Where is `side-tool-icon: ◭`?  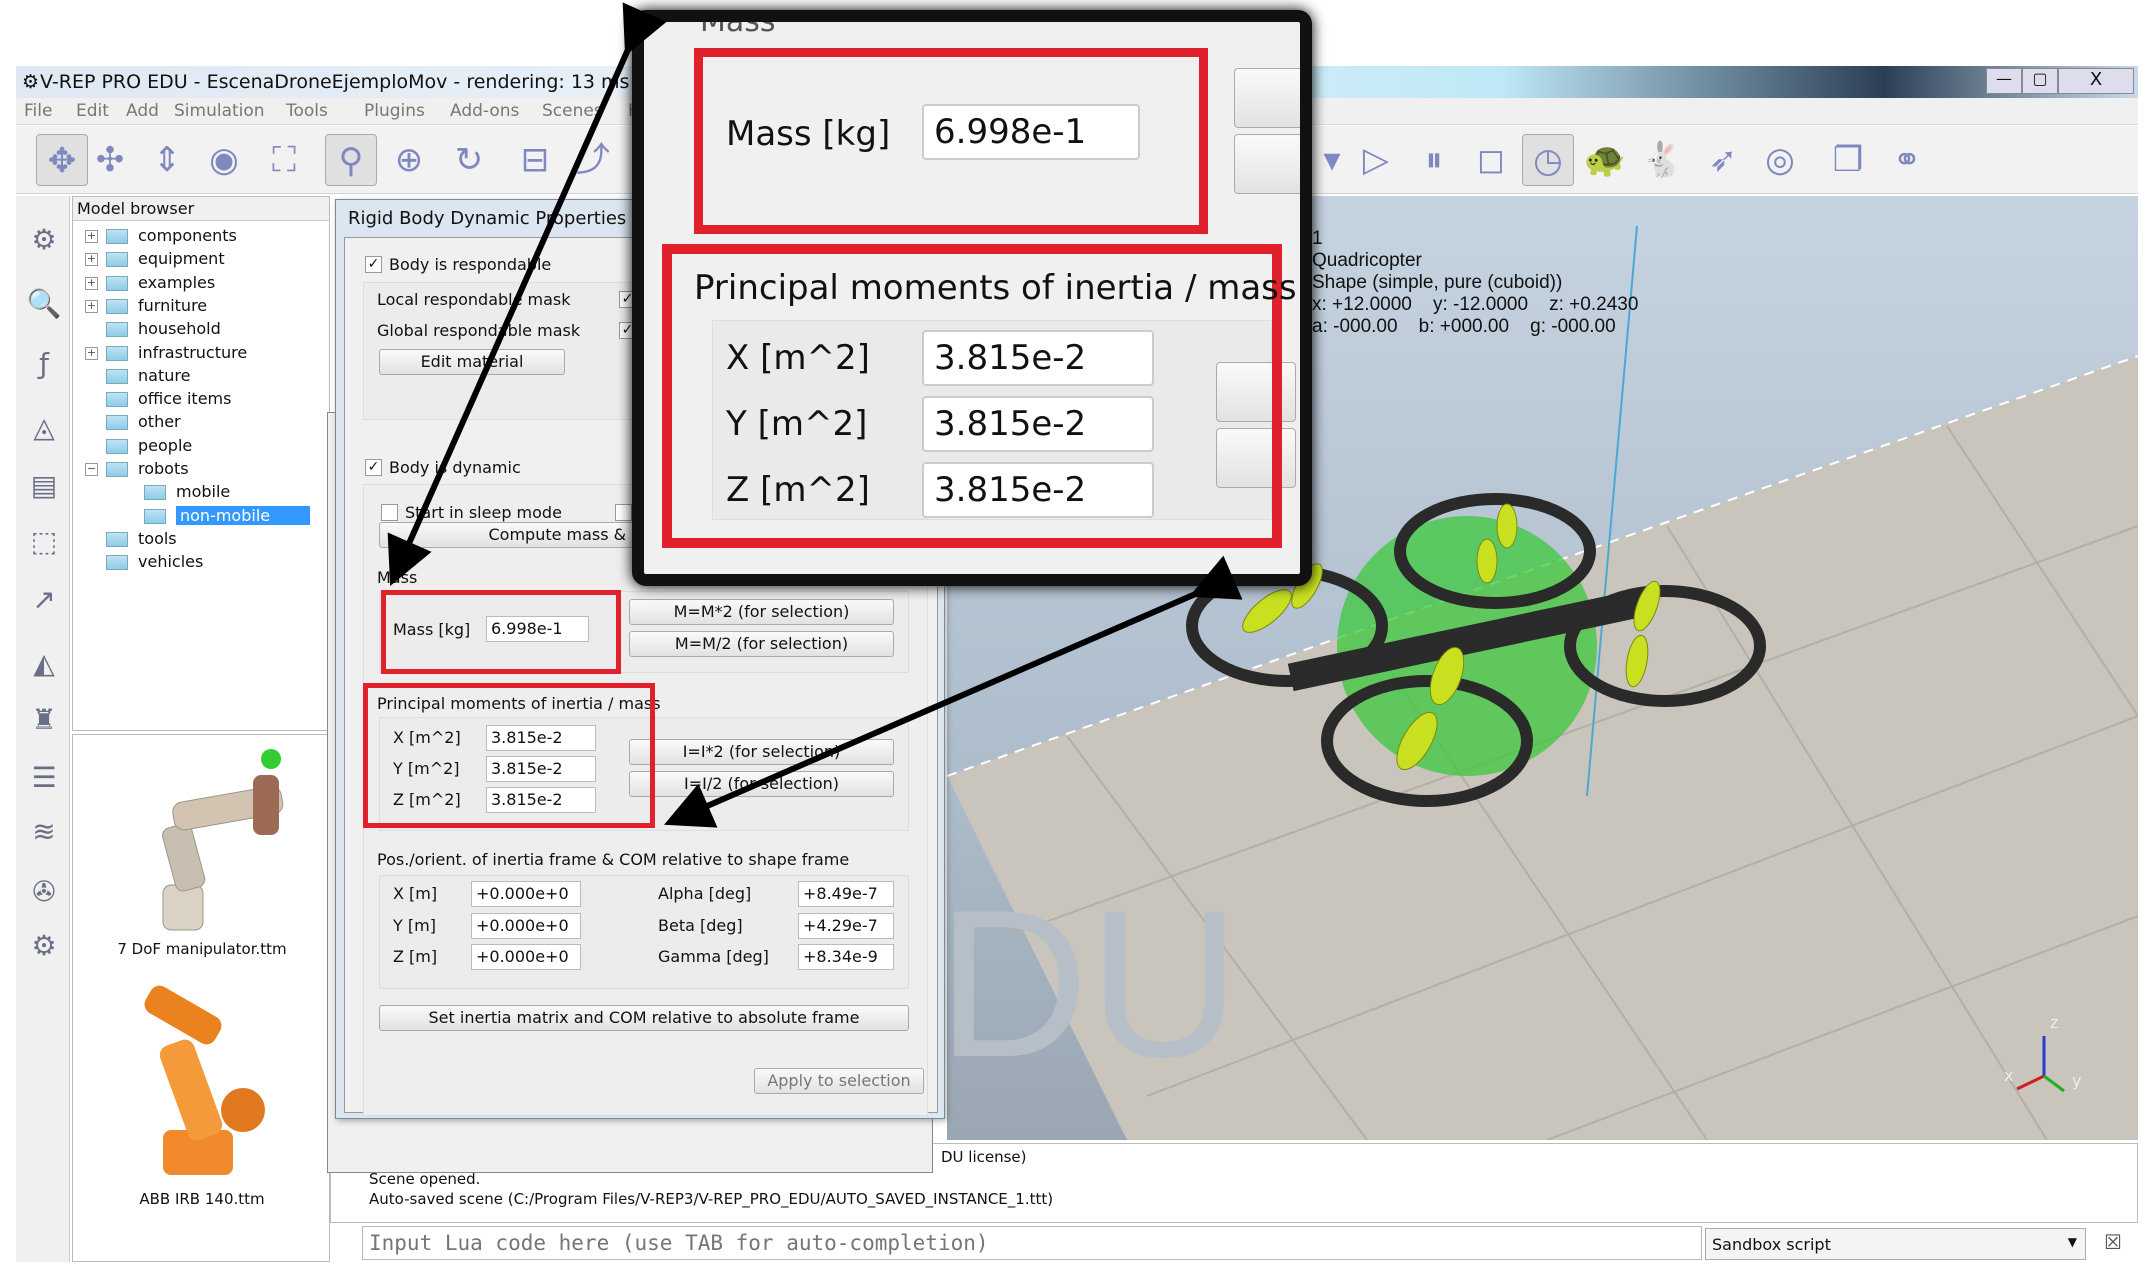
side-tool-icon: ◭ is located at coordinates (44, 664).